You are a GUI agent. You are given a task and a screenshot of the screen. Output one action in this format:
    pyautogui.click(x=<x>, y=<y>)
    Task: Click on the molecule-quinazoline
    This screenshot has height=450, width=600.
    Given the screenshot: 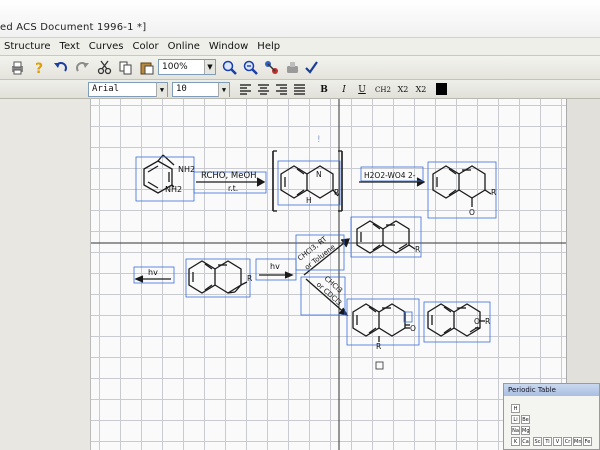 What is the action you would take?
    pyautogui.click(x=386, y=237)
    